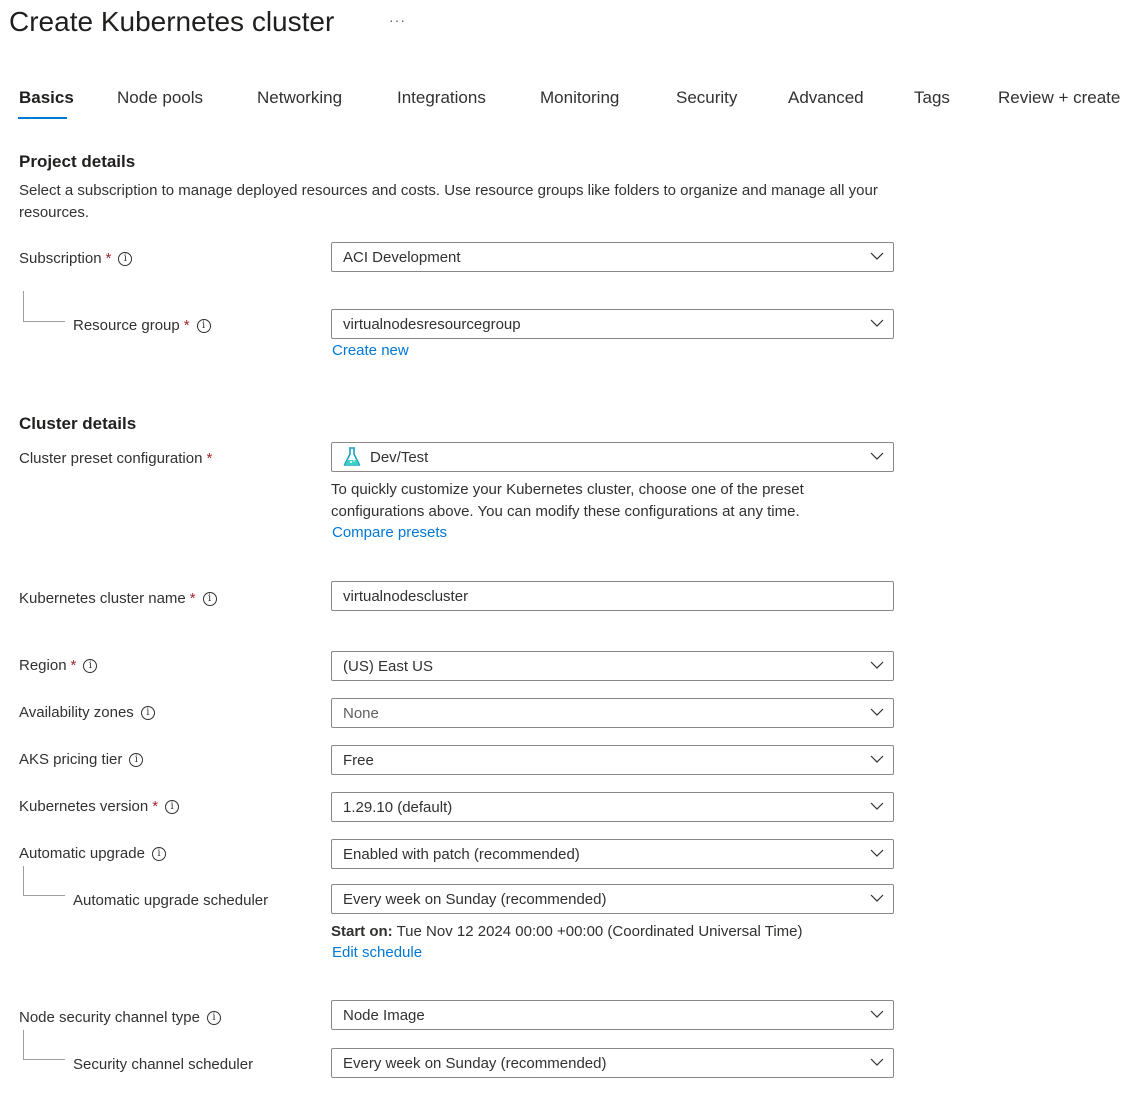  I want to click on subscription-value: ACI Development, so click(402, 257).